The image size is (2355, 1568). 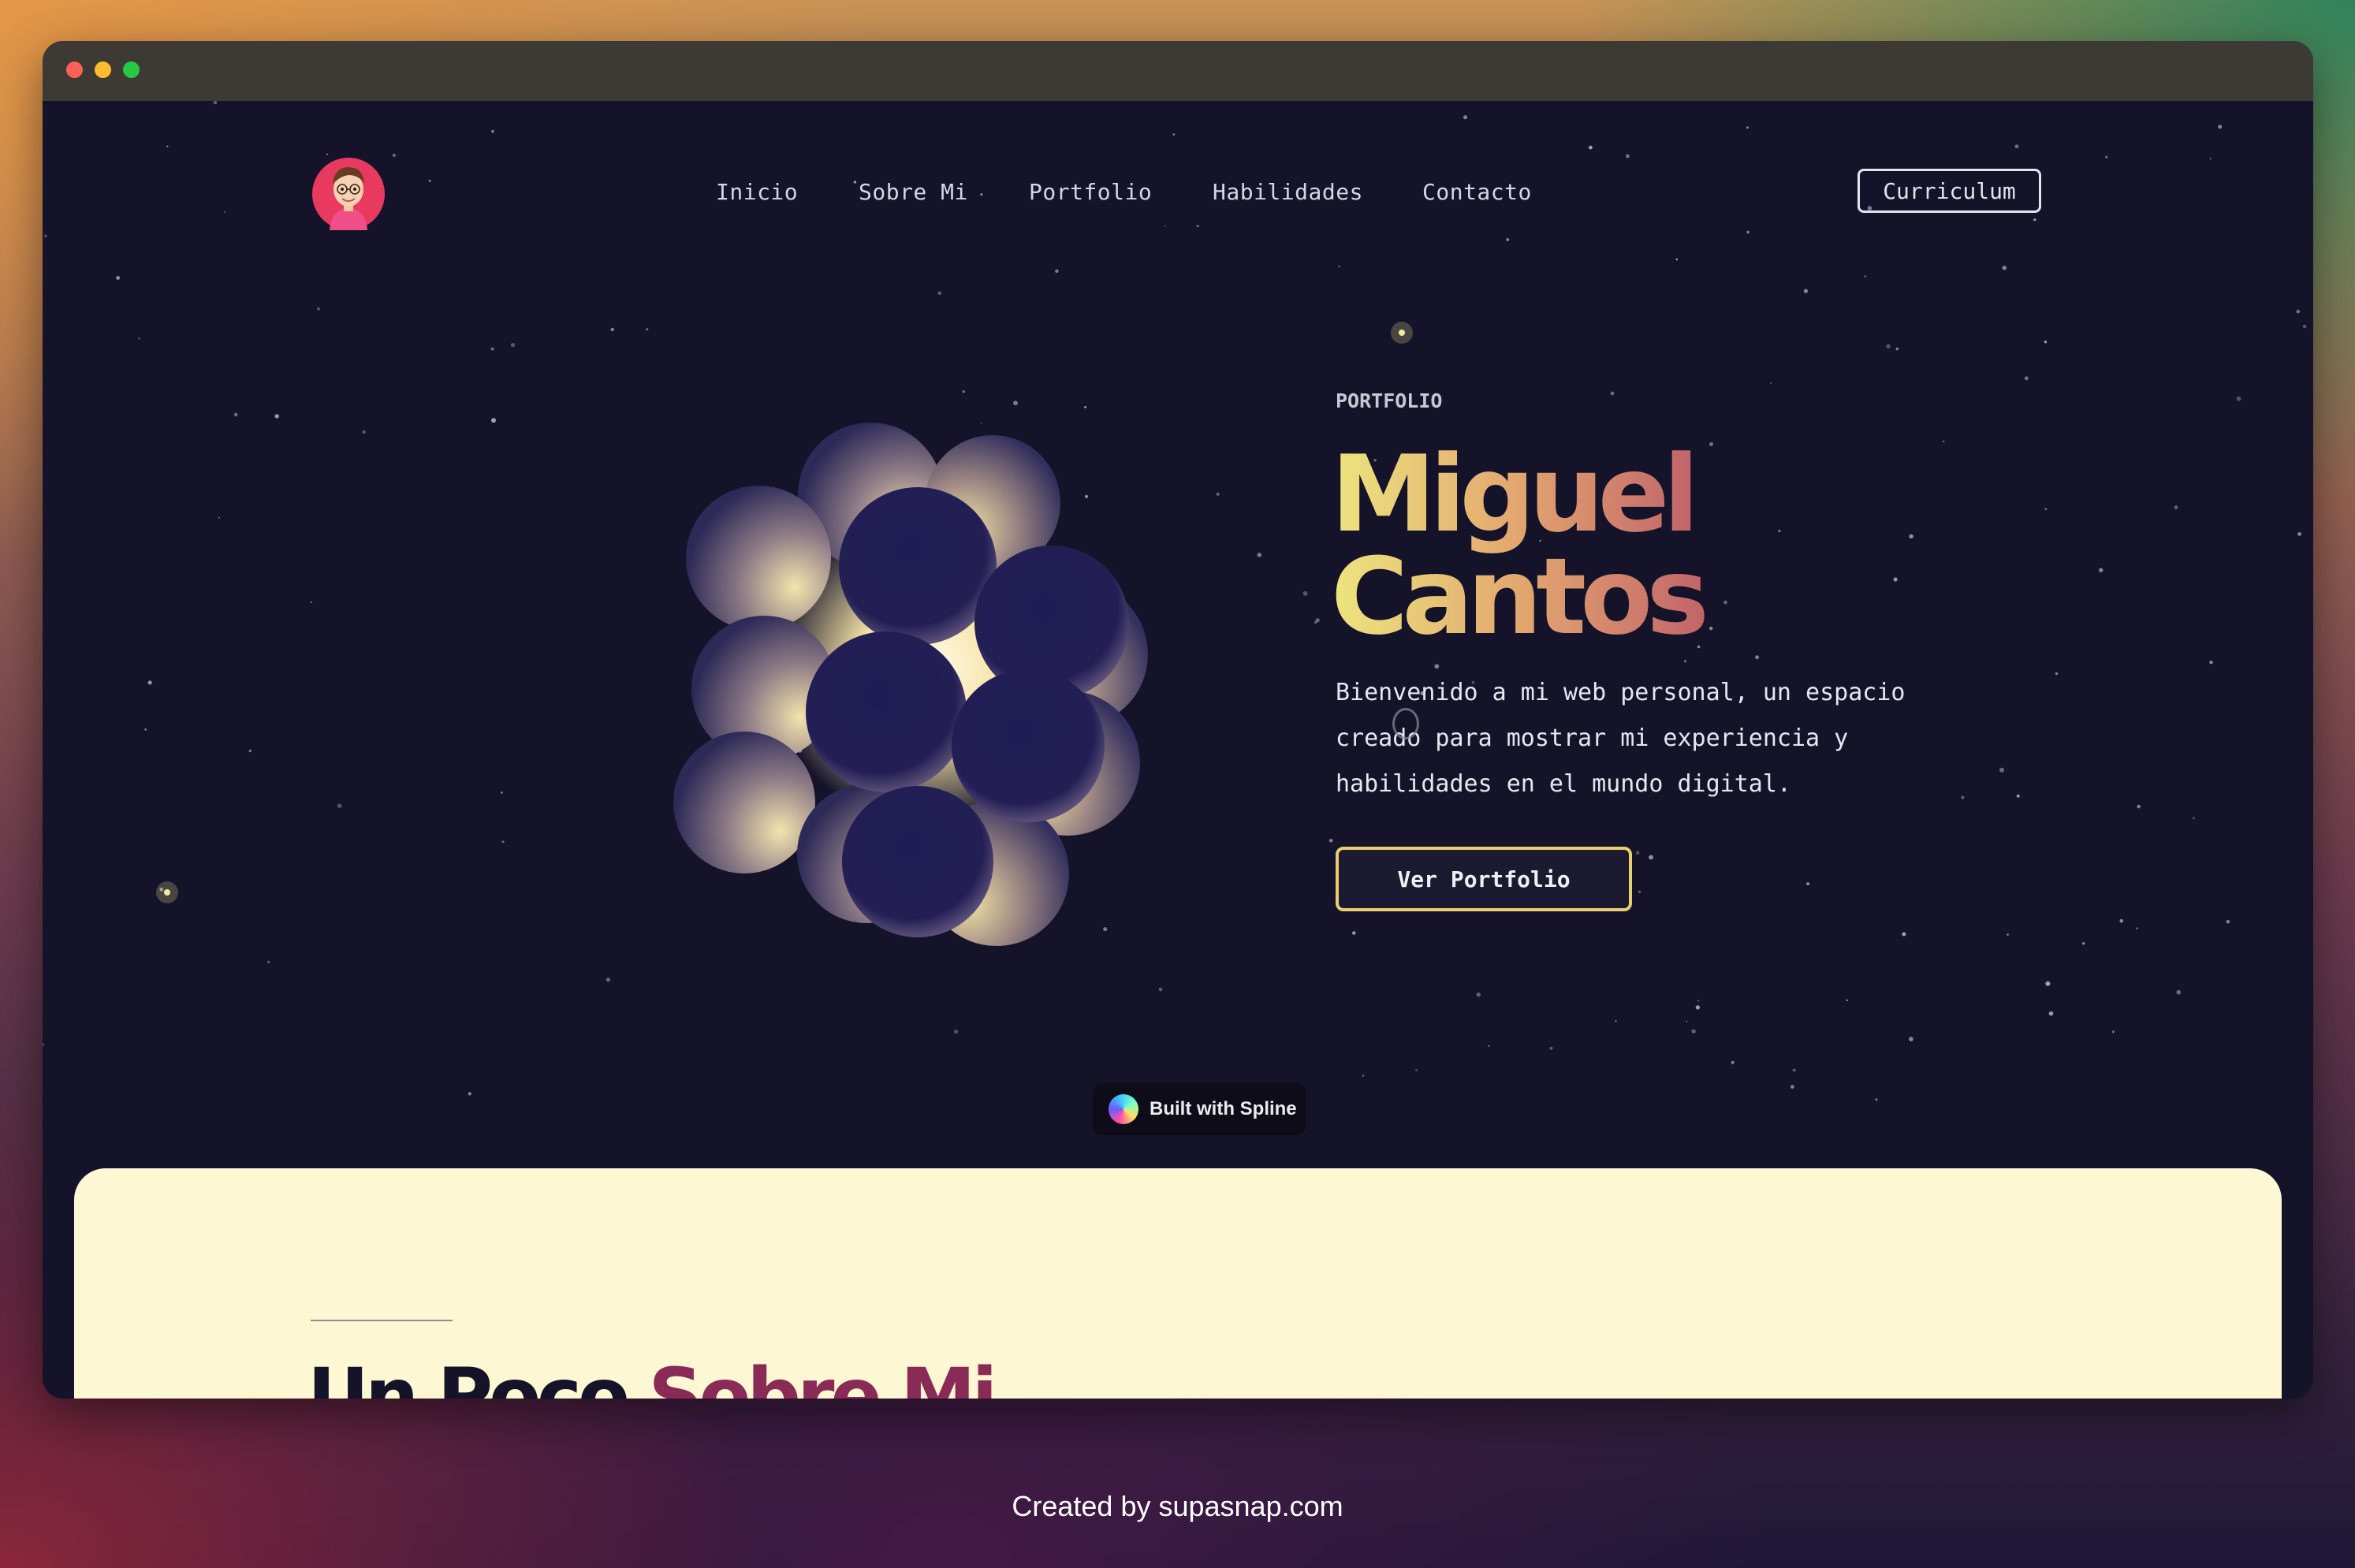 What do you see at coordinates (1177, 1506) in the screenshot?
I see `footer-credit: Created by supasnap.com` at bounding box center [1177, 1506].